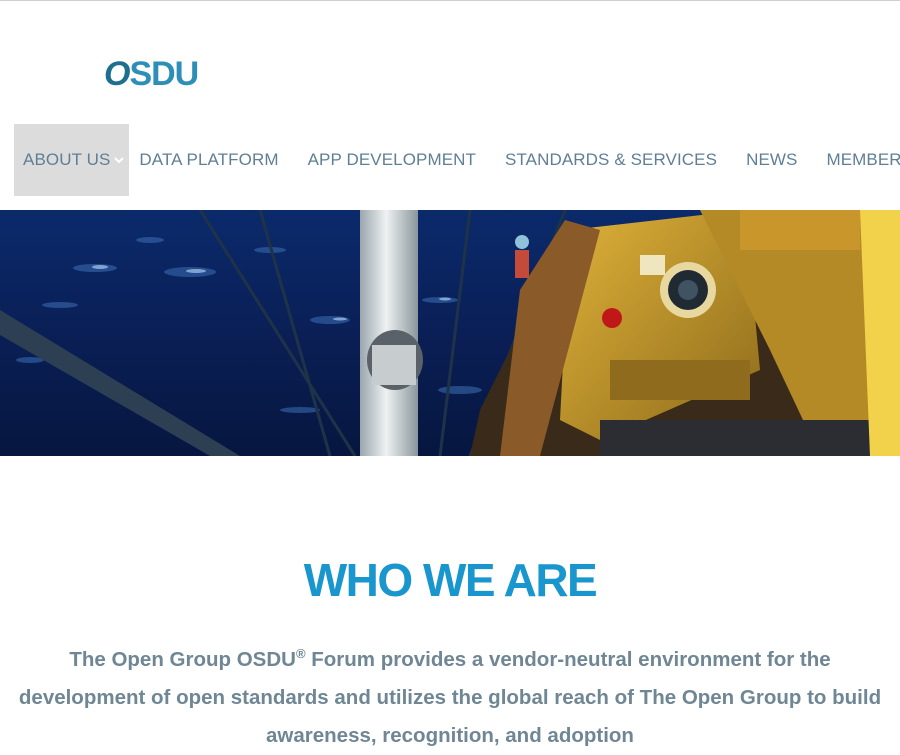 The image size is (900, 755). Describe the element at coordinates (164, 73) in the screenshot. I see `logo-letters: SDU` at that location.